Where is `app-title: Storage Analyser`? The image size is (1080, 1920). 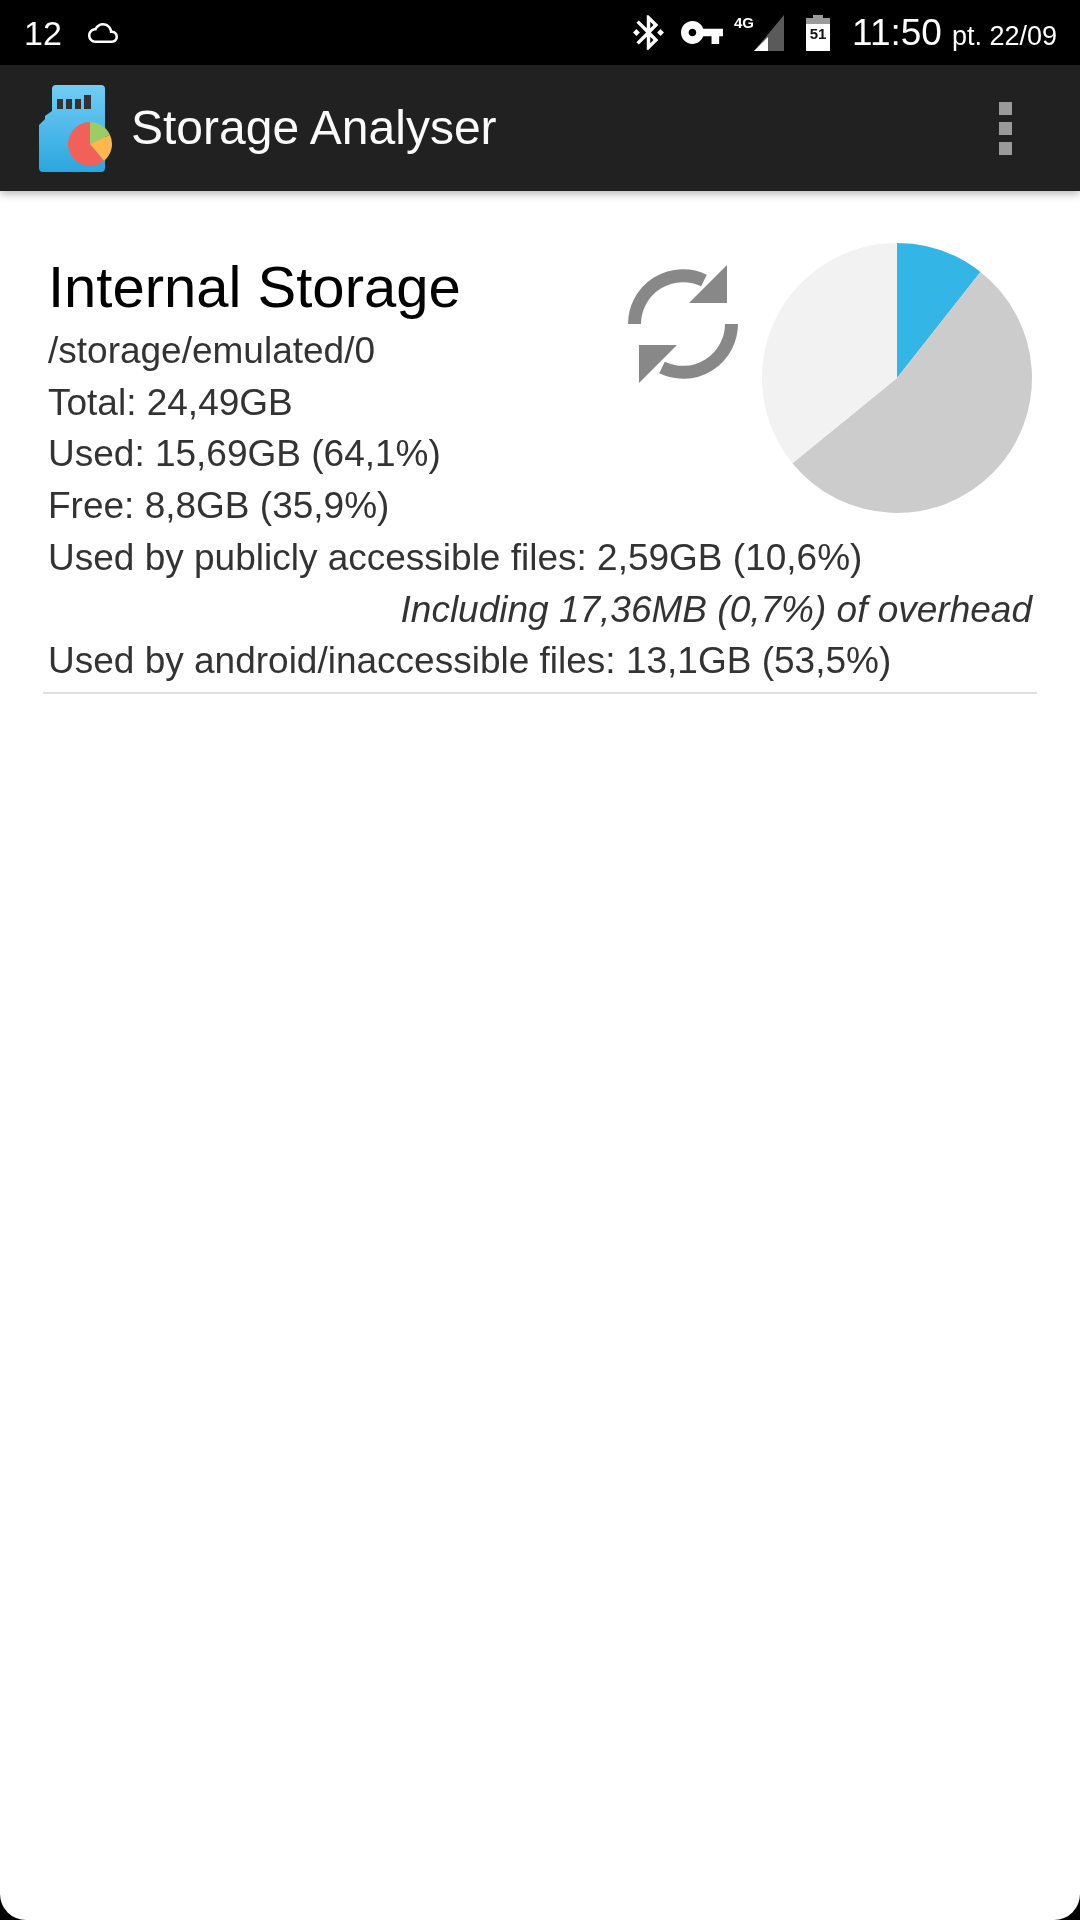
app-title: Storage Analyser is located at coordinates (314, 128).